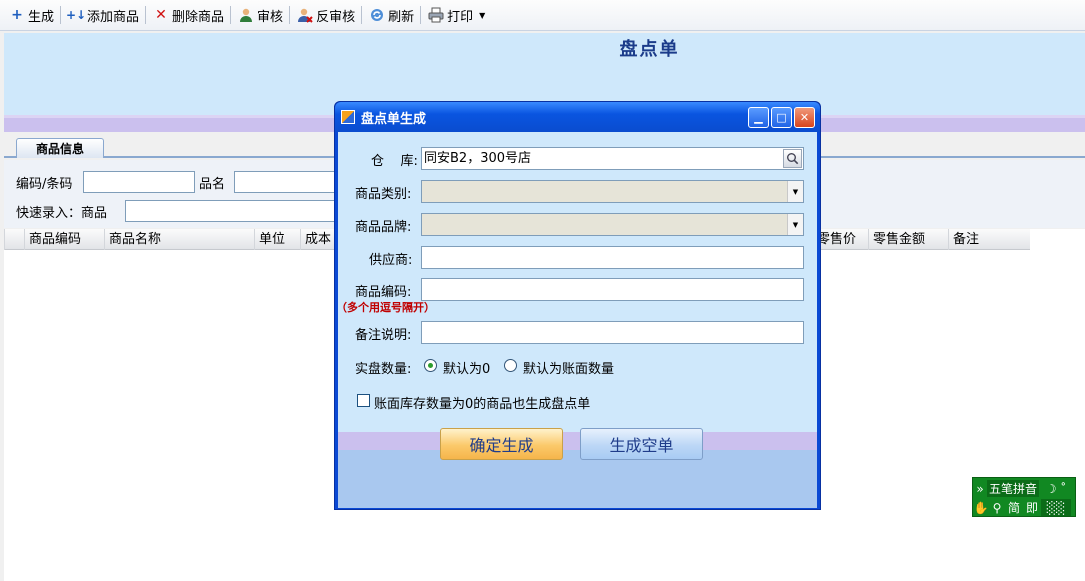 This screenshot has height=581, width=1085. Describe the element at coordinates (113, 17) in the screenshot. I see `add-item-label: 添加商品` at that location.